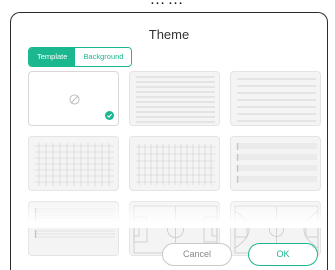 This screenshot has width=335, height=270. I want to click on template-music-staff, so click(275, 163).